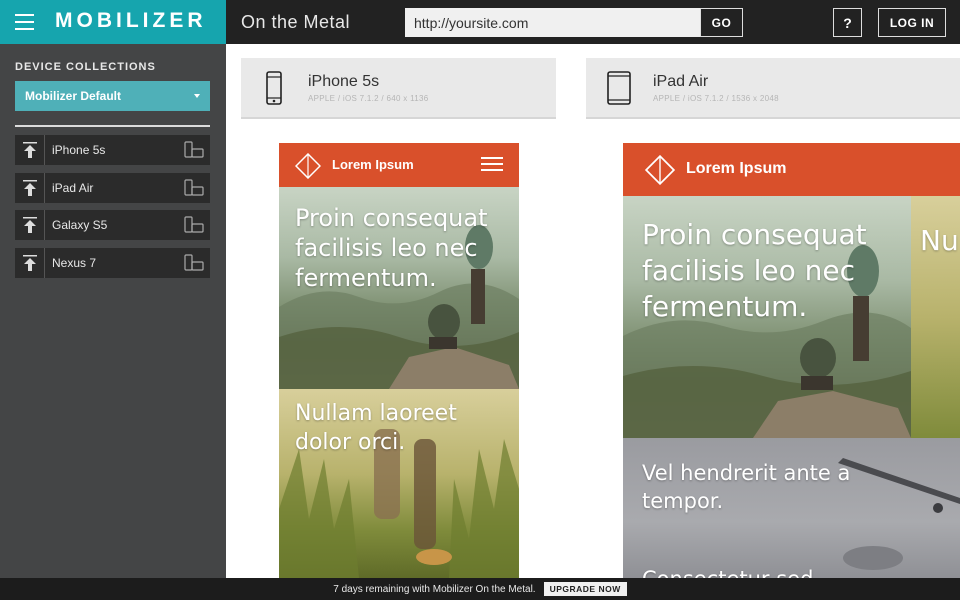 The height and width of the screenshot is (600, 960). What do you see at coordinates (131, 20) in the screenshot?
I see `app-logo: MOBILIZER` at bounding box center [131, 20].